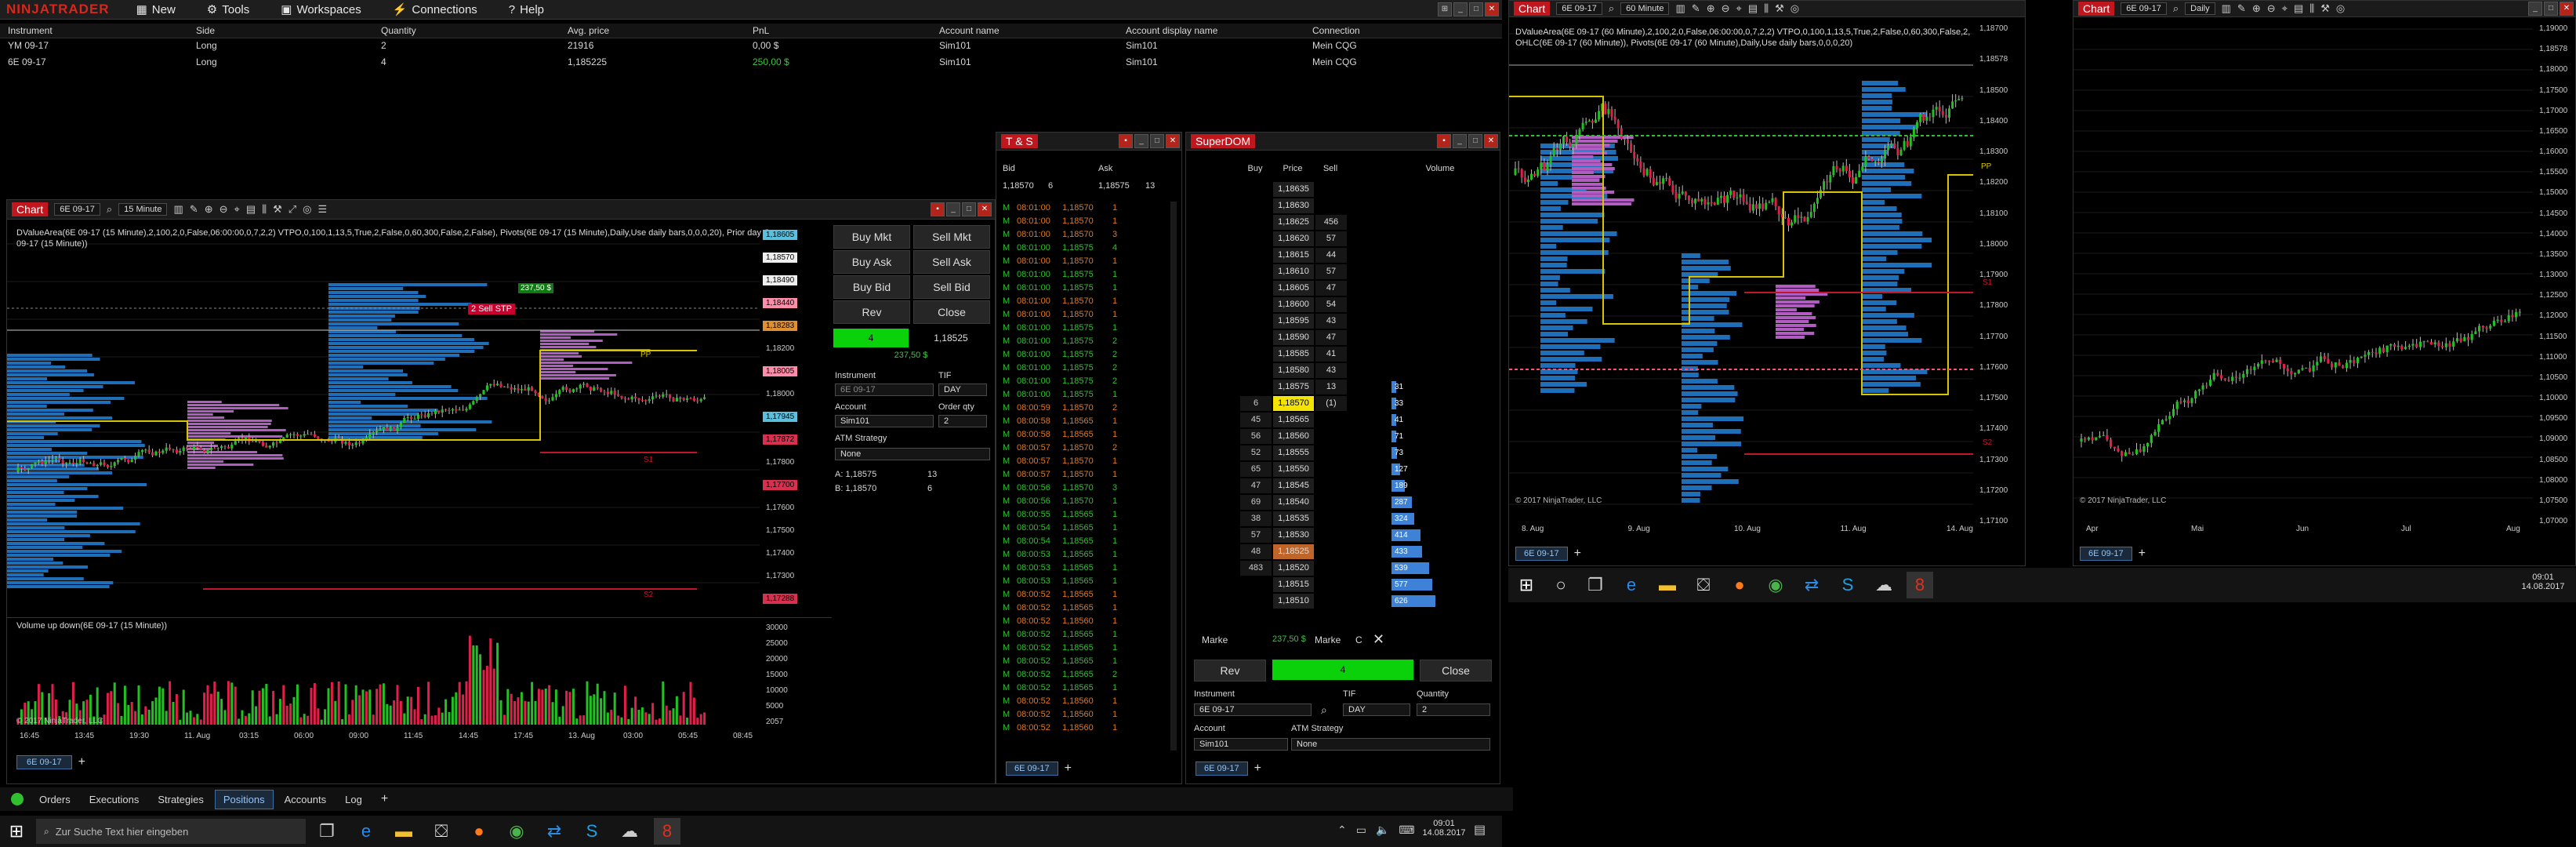 This screenshot has height=847, width=2576. What do you see at coordinates (156, 9) in the screenshot?
I see `menu-new: ▦ New` at bounding box center [156, 9].